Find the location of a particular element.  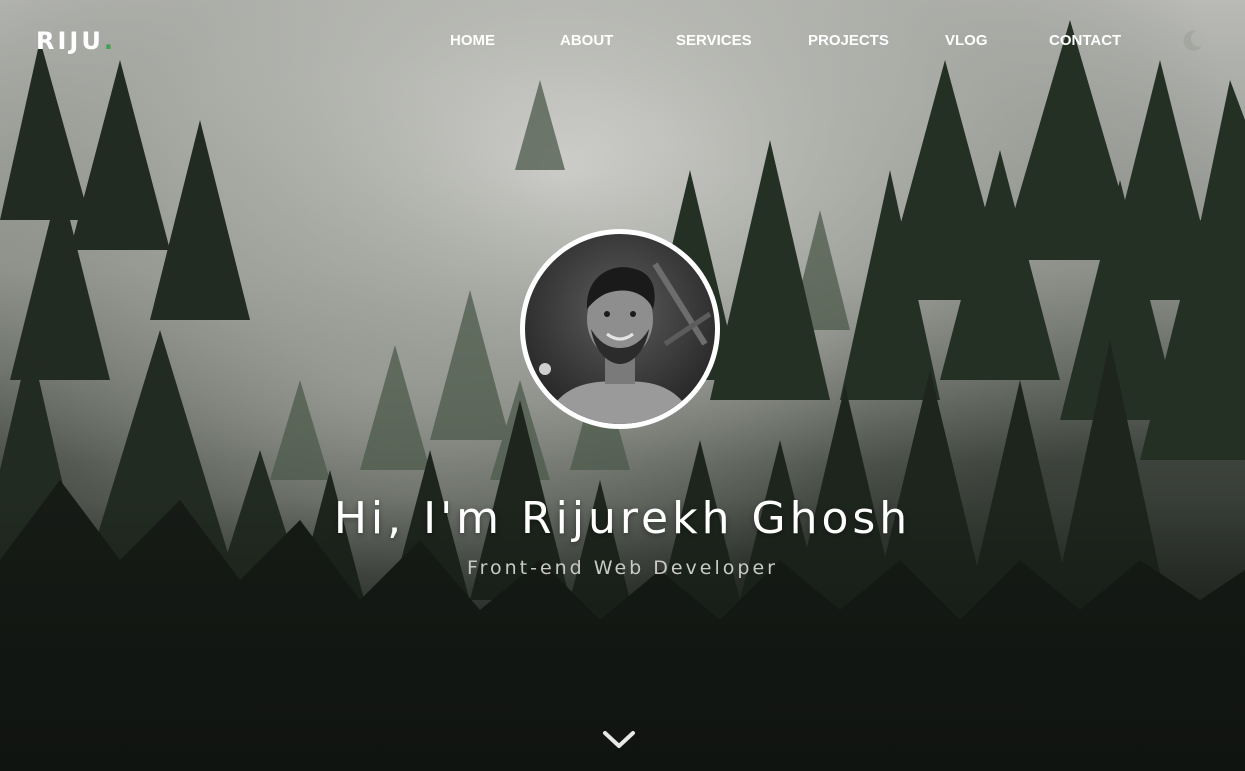

nav-link-vlog: VLOG is located at coordinates (966, 41).